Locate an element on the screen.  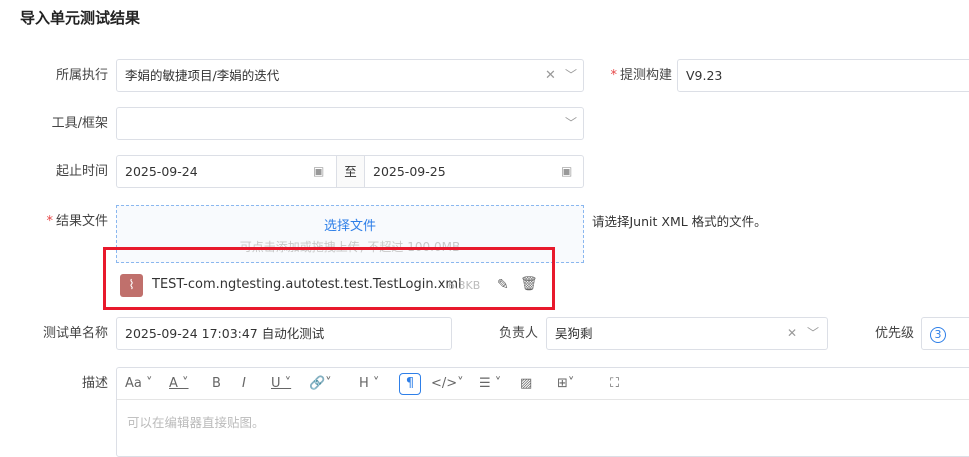
bold-icon: B is located at coordinates (216, 384).